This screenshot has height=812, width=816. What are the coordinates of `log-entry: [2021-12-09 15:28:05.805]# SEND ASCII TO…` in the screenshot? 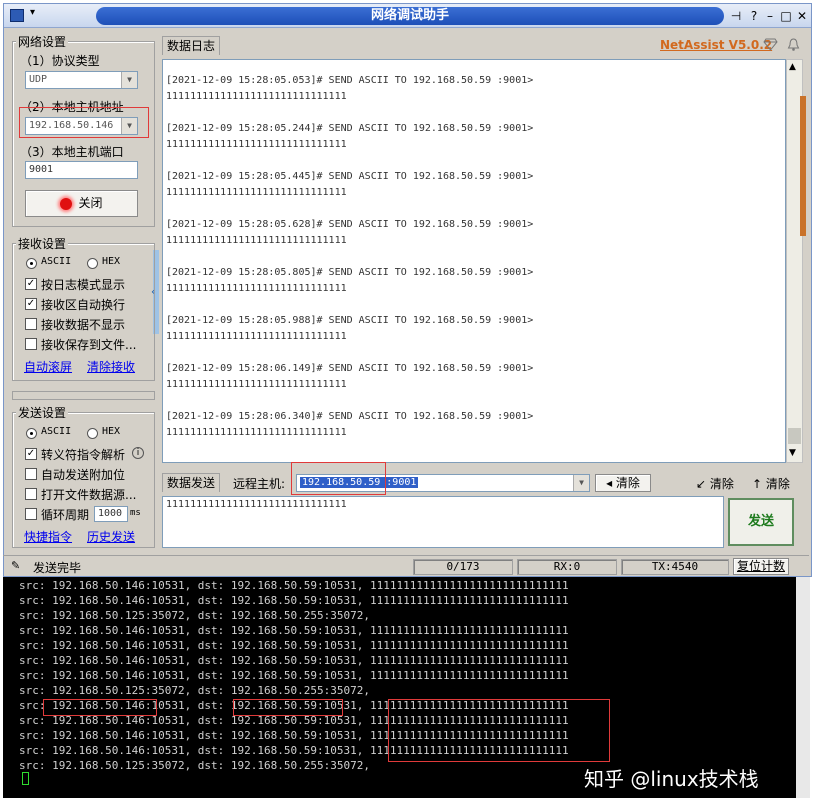 It's located at (474, 276).